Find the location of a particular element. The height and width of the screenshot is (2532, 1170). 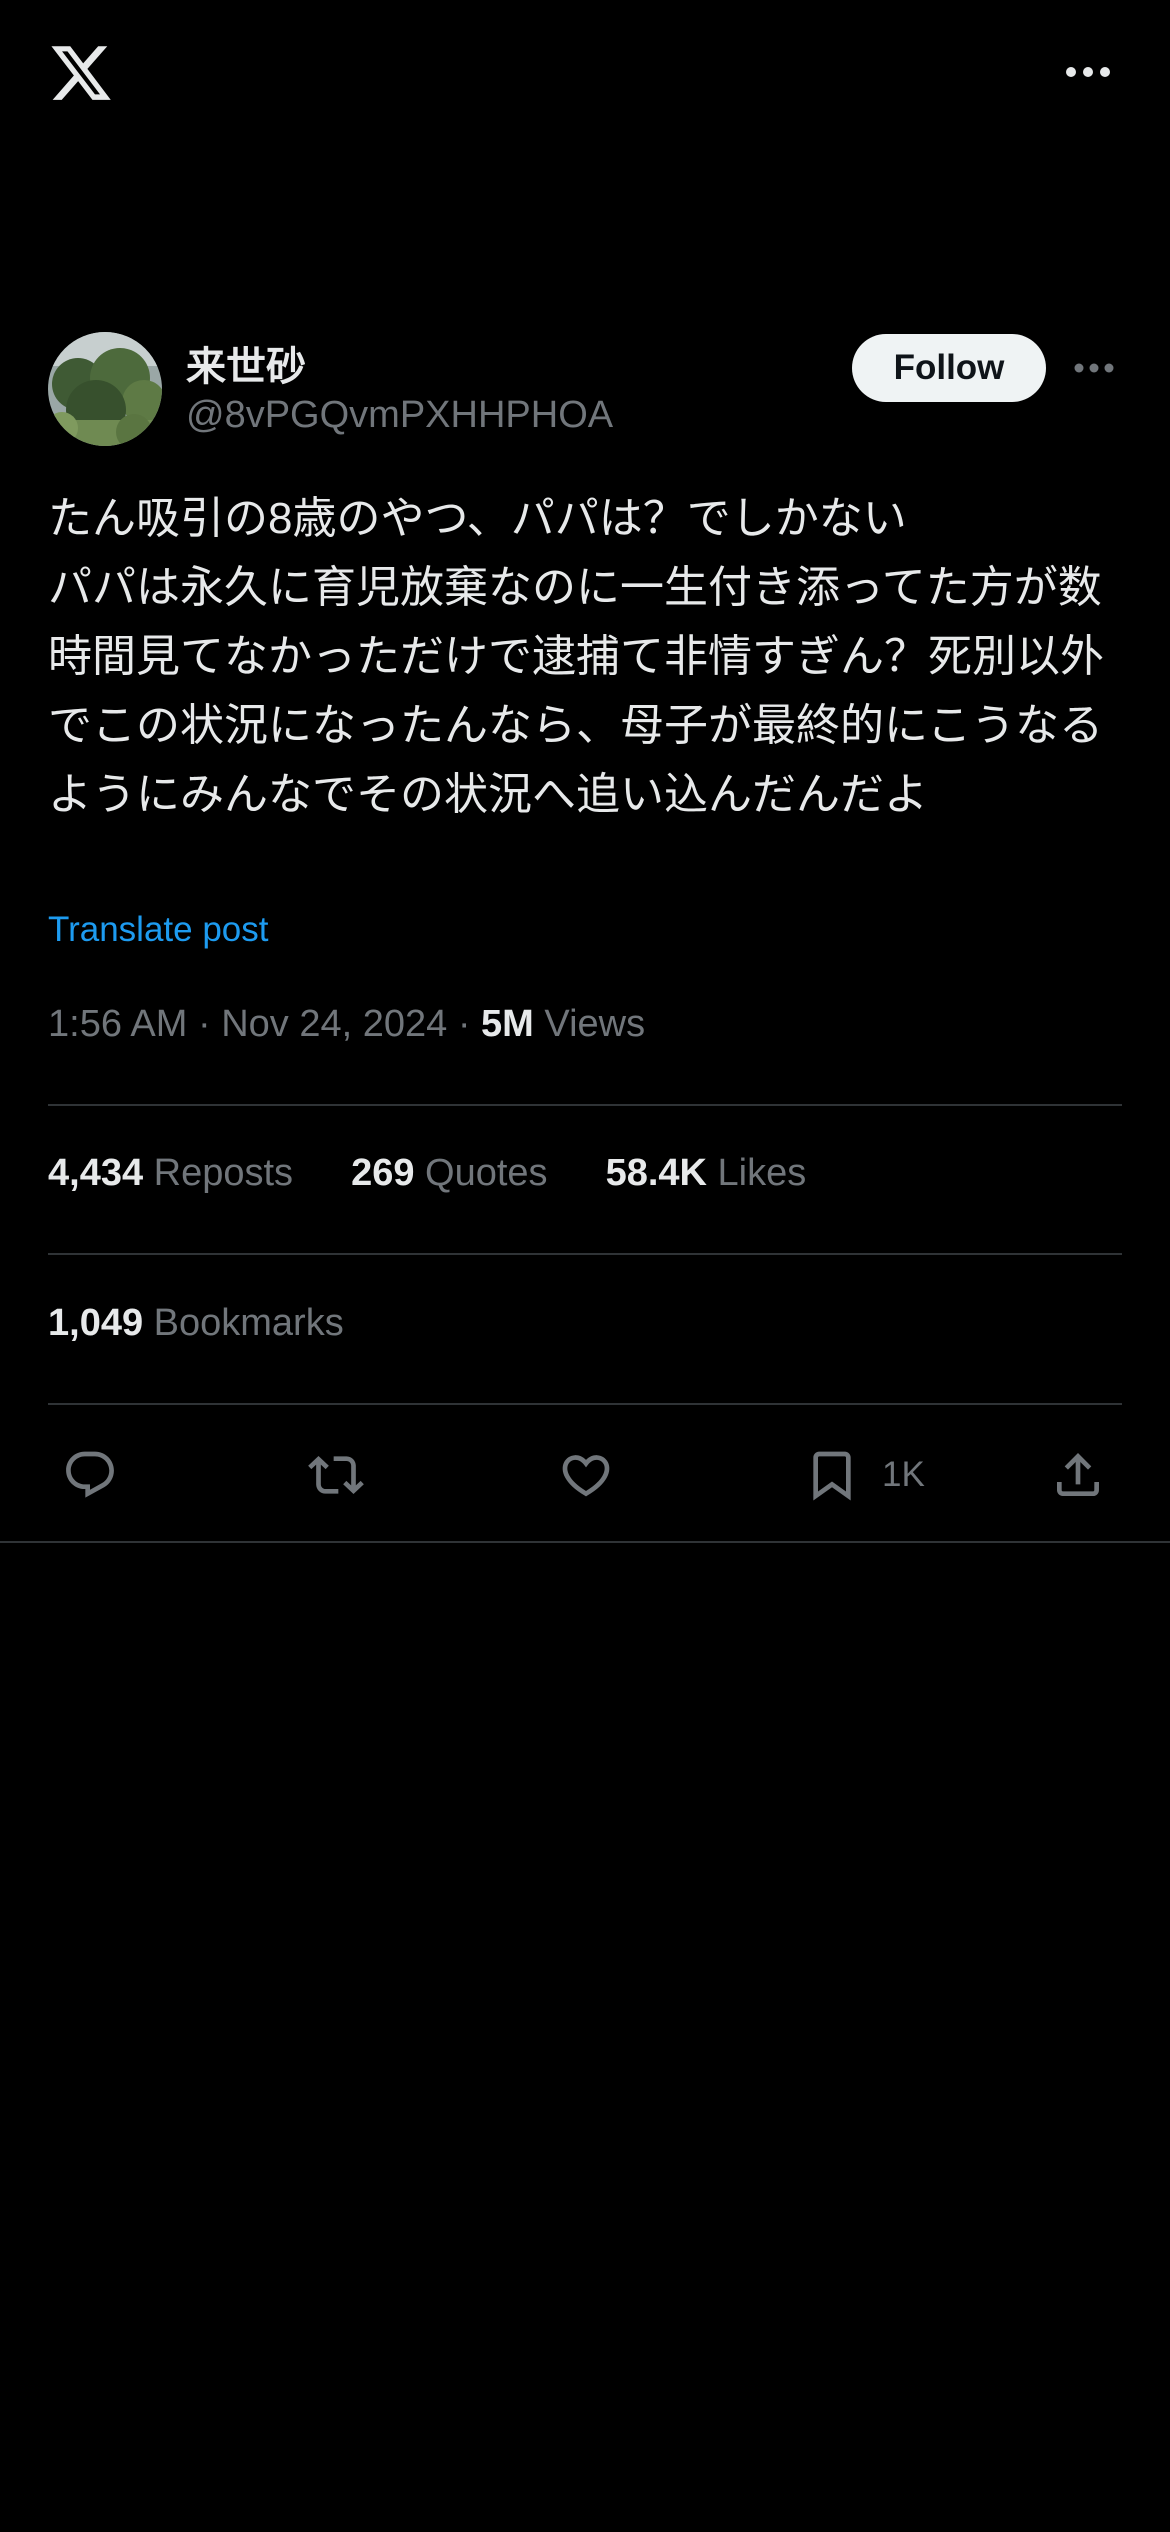

share-icon is located at coordinates (1078, 1475).